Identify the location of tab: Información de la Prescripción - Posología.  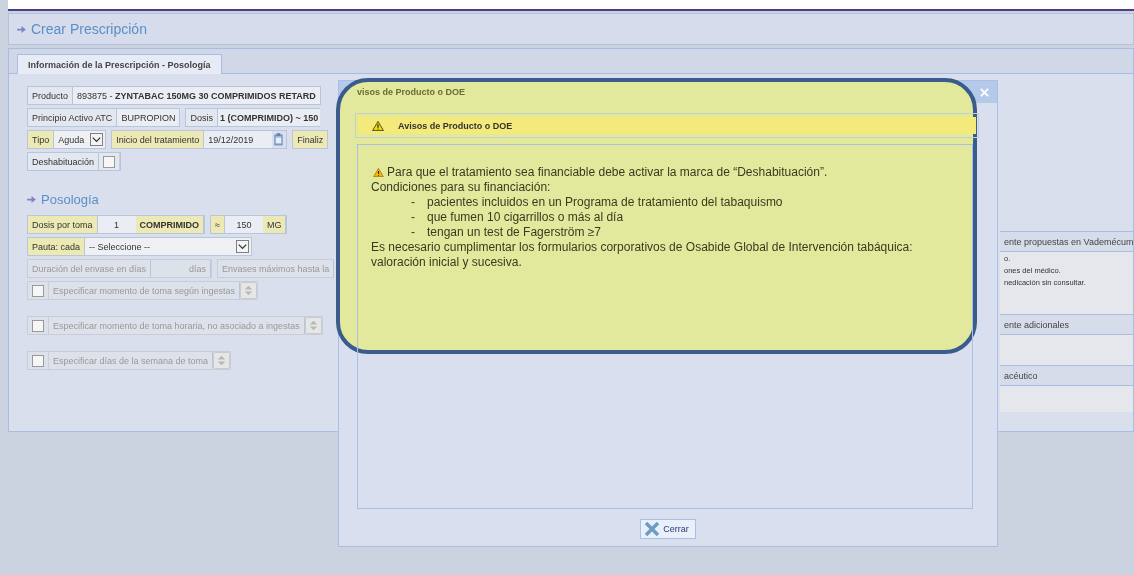
(119, 64).